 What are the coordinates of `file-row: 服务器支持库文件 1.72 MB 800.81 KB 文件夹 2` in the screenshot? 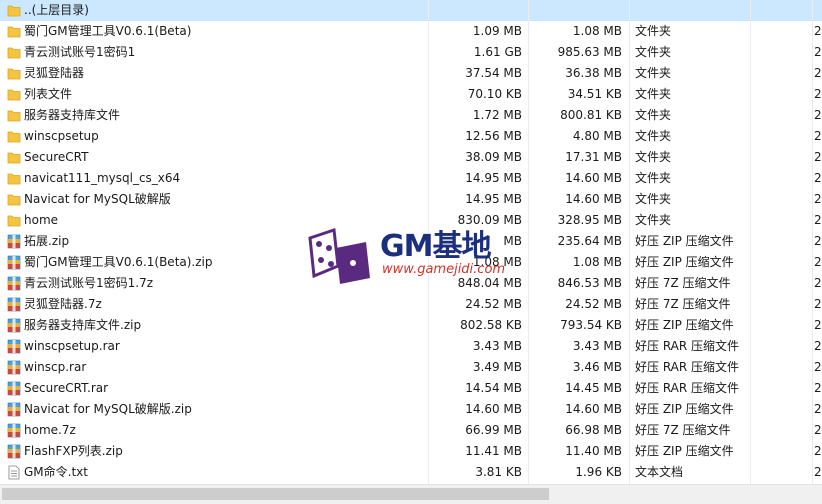 It's located at (411, 115).